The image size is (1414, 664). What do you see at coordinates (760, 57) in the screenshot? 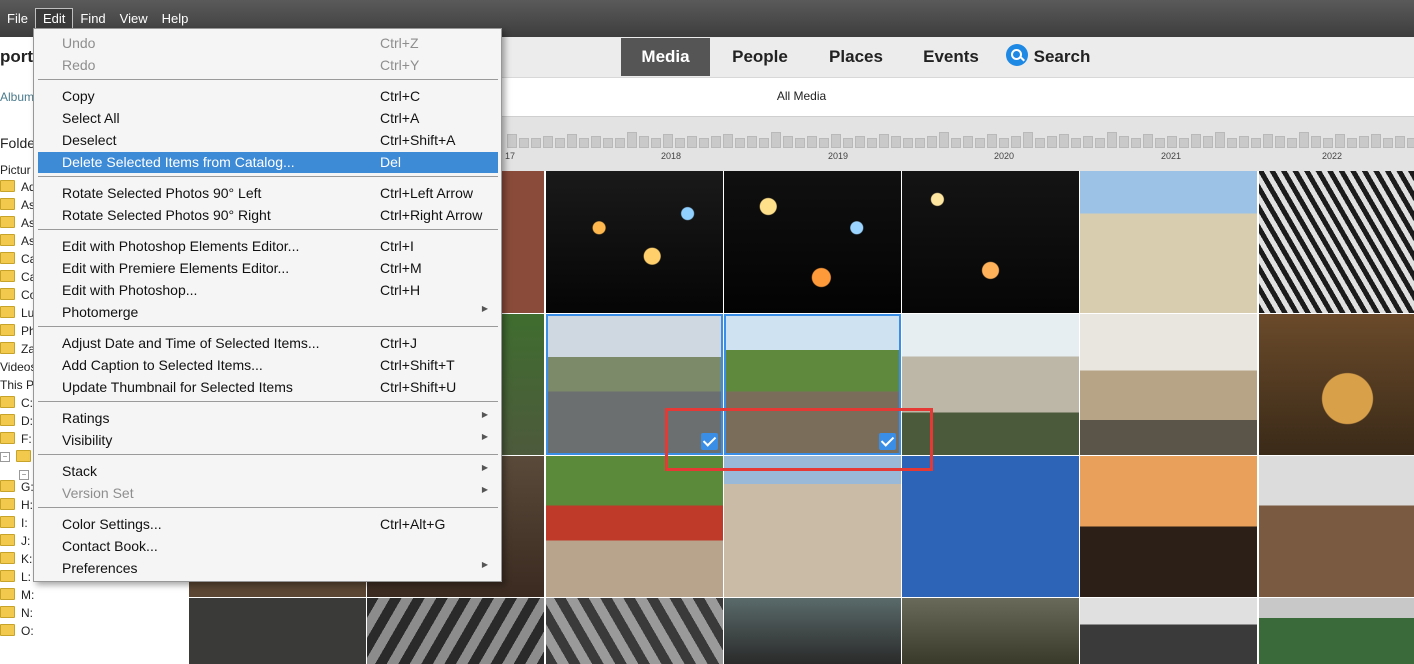
I see `tab-people: People` at bounding box center [760, 57].